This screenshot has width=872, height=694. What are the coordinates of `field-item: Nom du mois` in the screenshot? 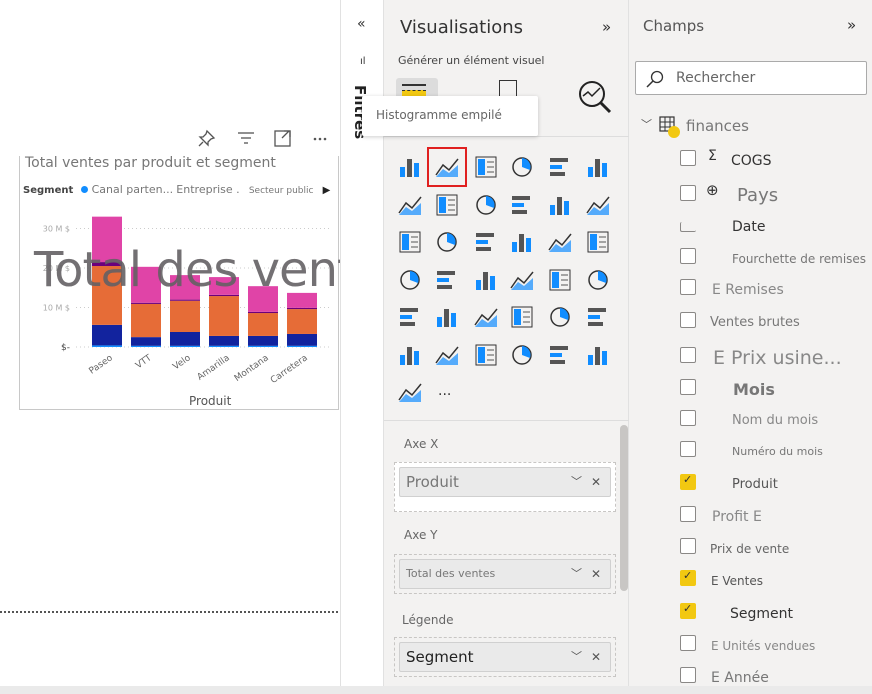 It's located at (750, 421).